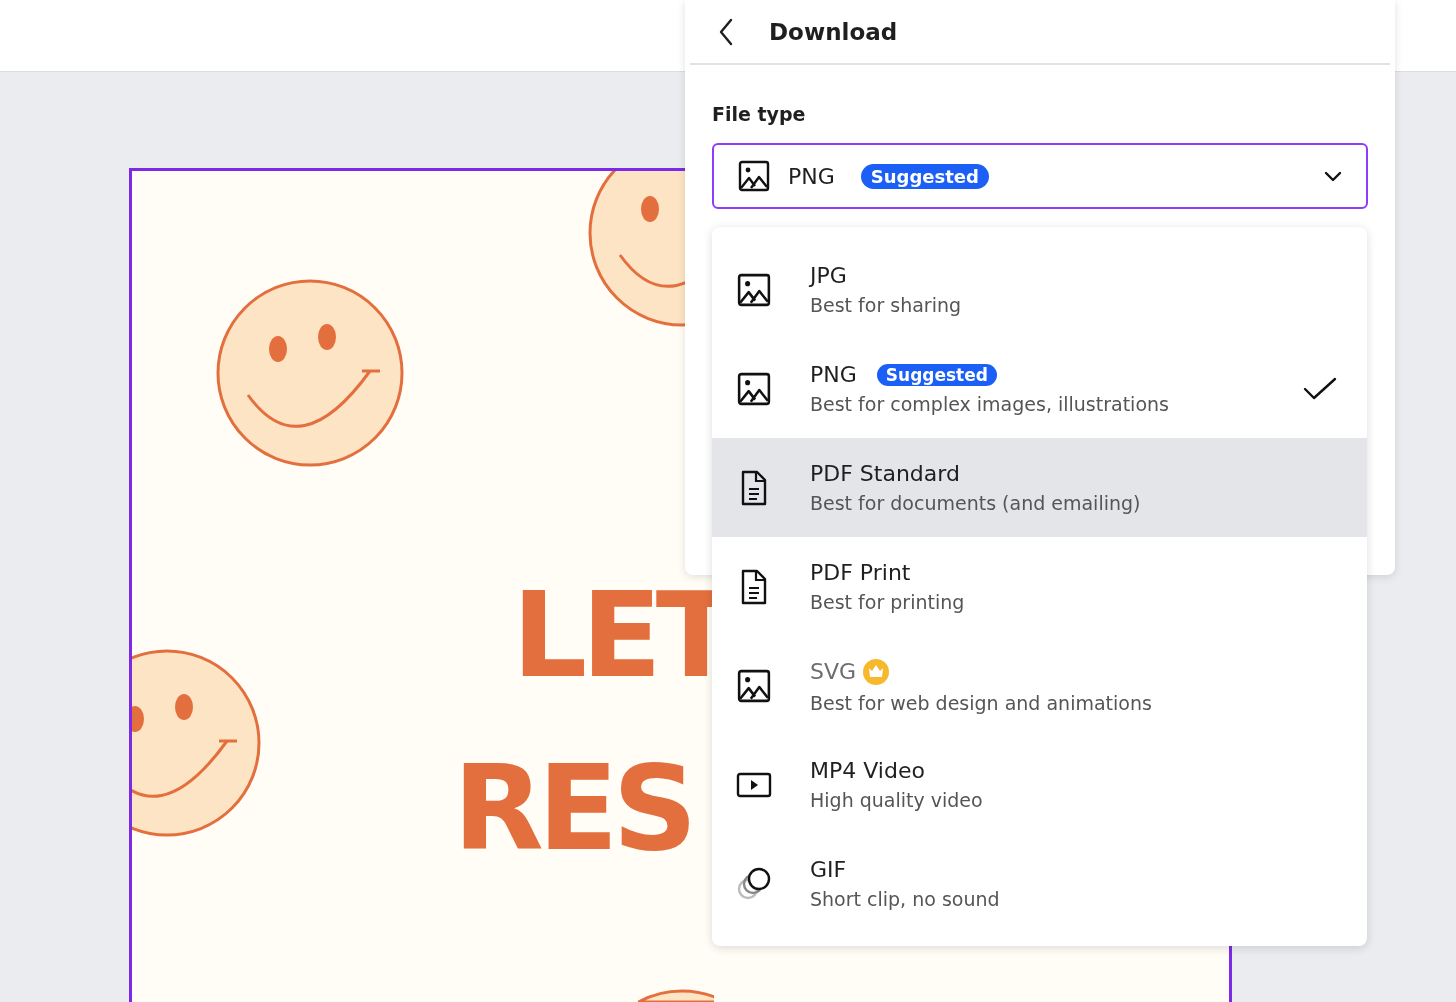  What do you see at coordinates (811, 176) in the screenshot?
I see `selected-file-type: PNG` at bounding box center [811, 176].